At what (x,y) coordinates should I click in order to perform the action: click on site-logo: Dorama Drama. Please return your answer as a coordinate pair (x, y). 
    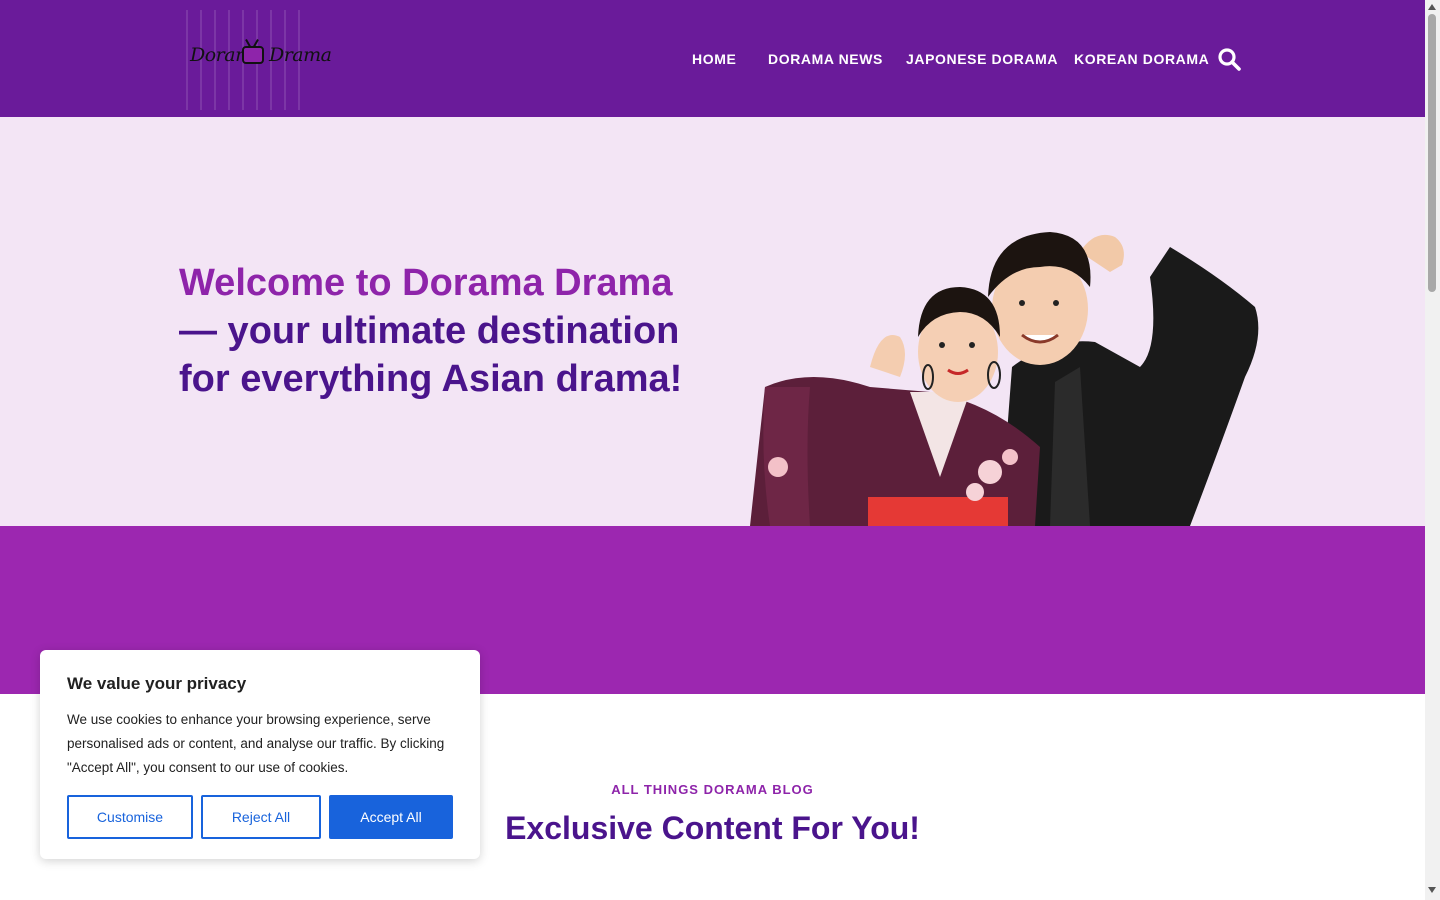
    Looking at the image, I should click on (259, 60).